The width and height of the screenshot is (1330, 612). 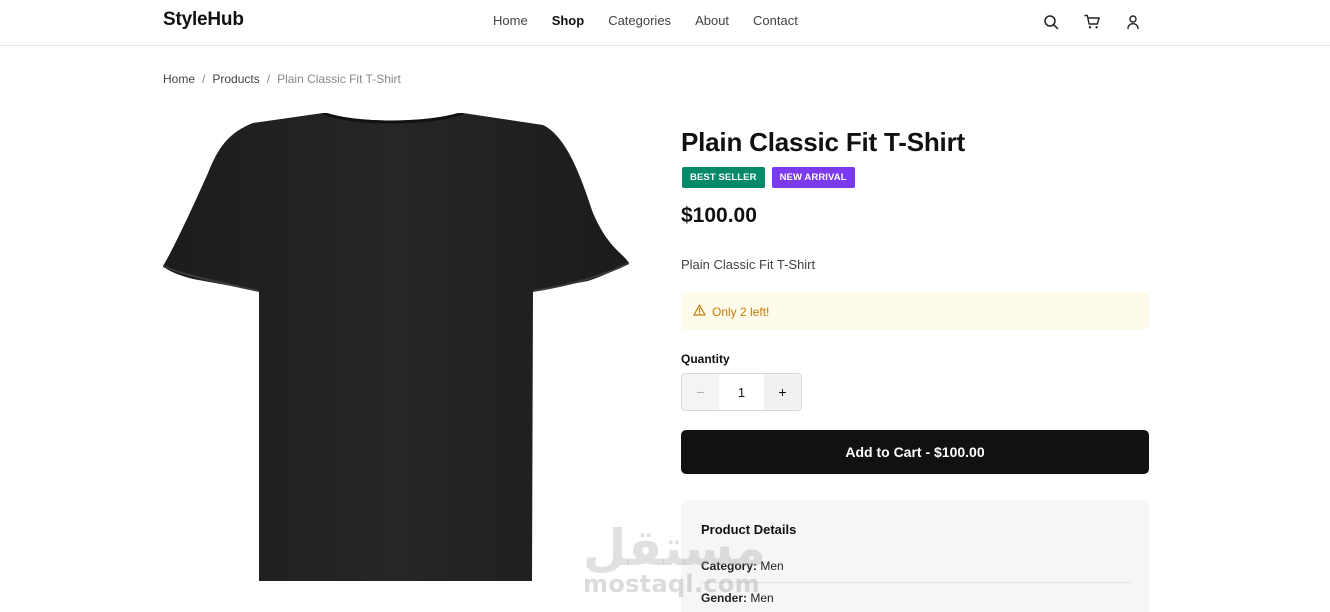 I want to click on quantity-label: Quantity, so click(x=705, y=359).